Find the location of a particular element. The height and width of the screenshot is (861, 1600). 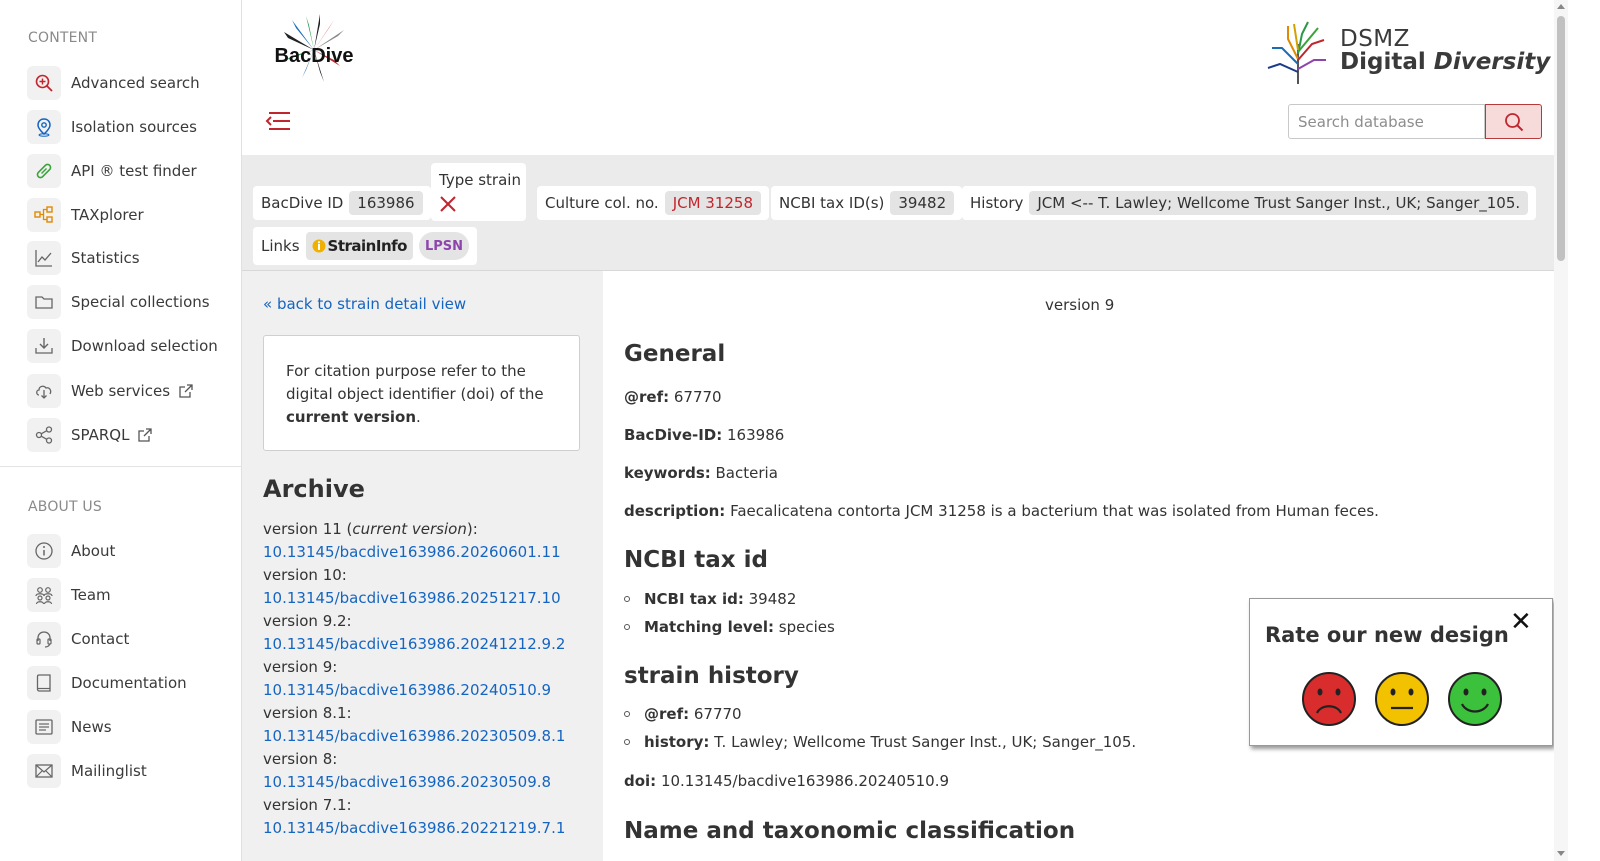

download-icon is located at coordinates (44, 346).